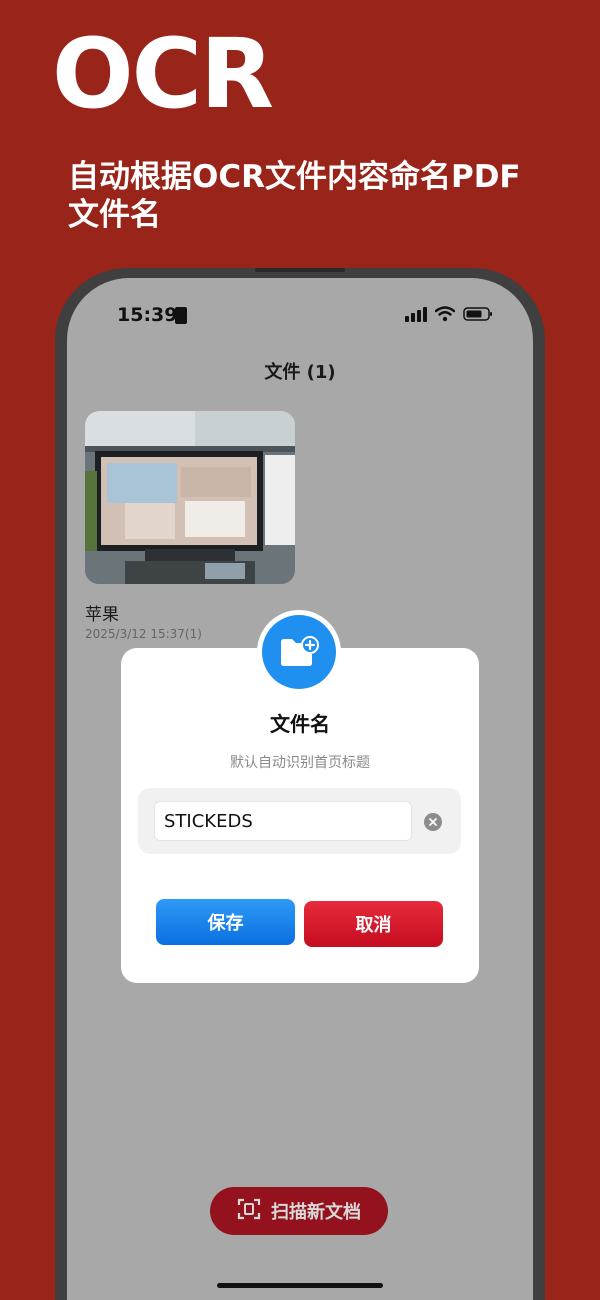 The height and width of the screenshot is (1300, 600). I want to click on promo-subtitle: 自动根据OCR文件内容命名PDF文件名, so click(294, 196).